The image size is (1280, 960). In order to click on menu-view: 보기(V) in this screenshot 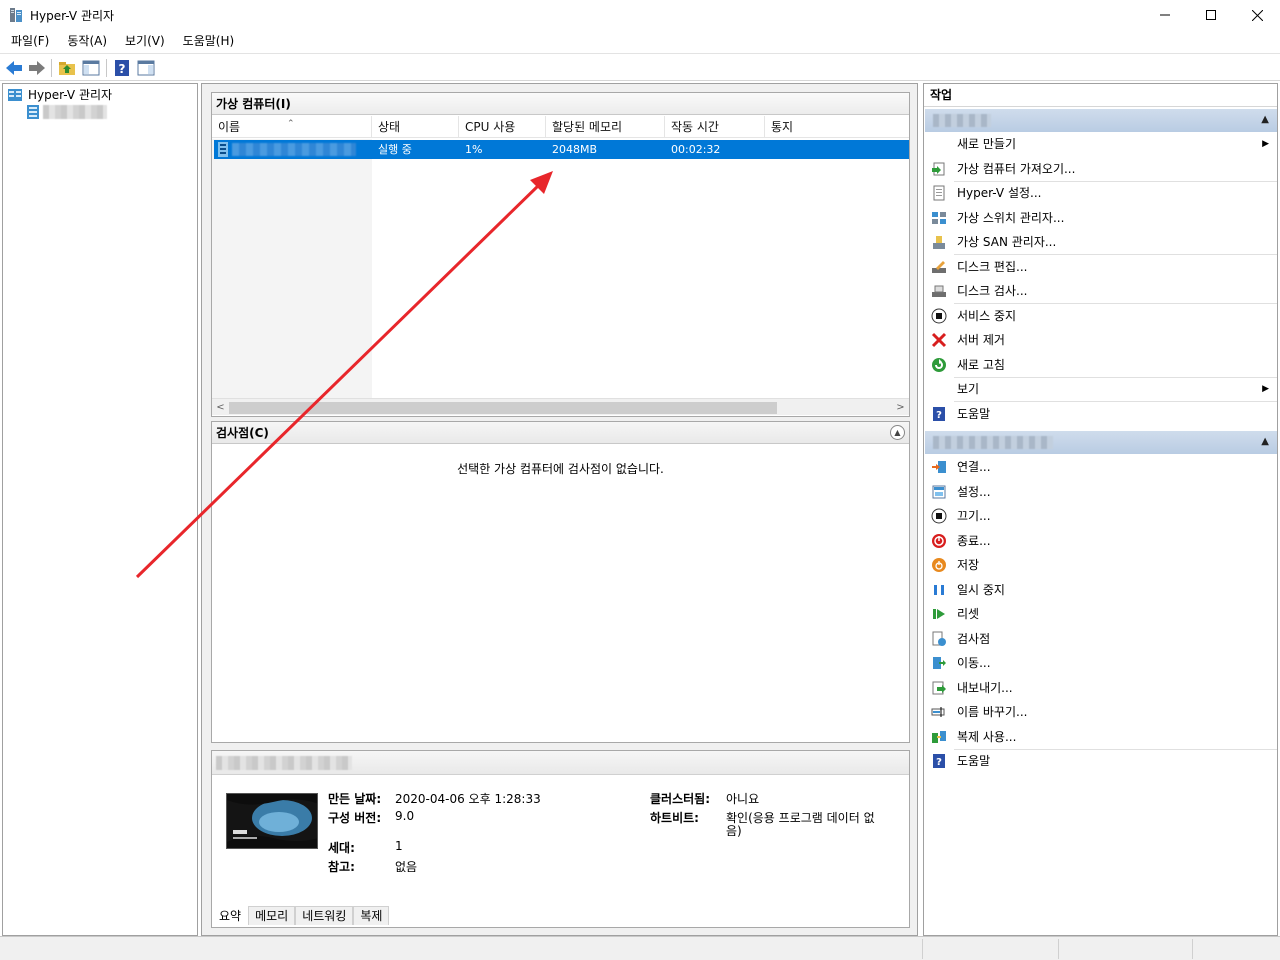, I will do `click(145, 41)`.